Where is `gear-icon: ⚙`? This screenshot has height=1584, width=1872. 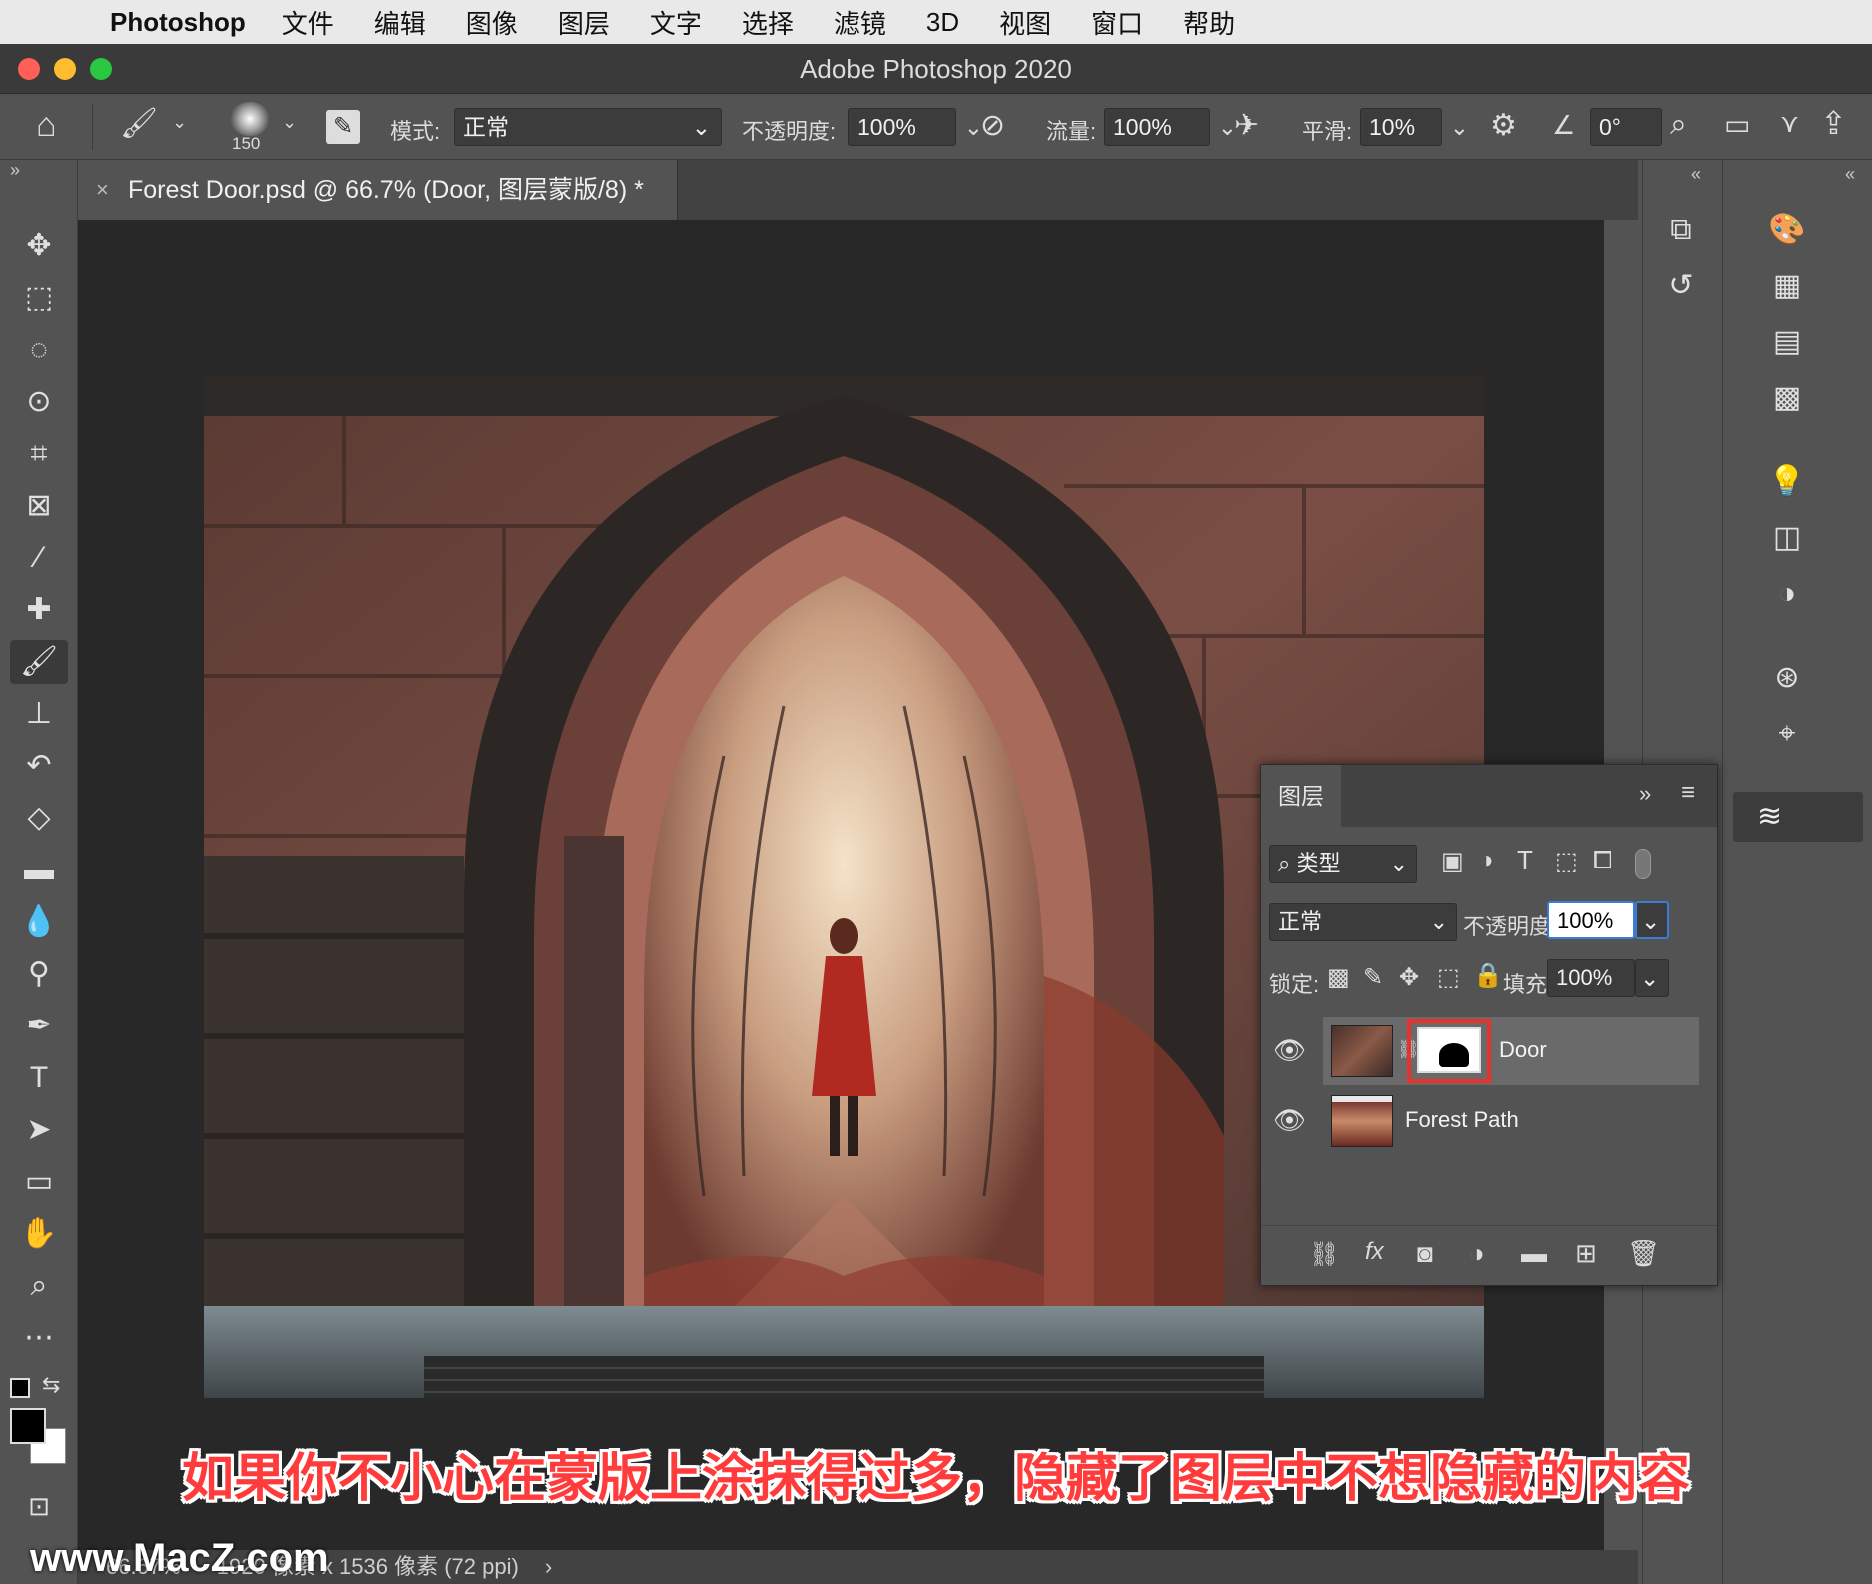 gear-icon: ⚙ is located at coordinates (1503, 125).